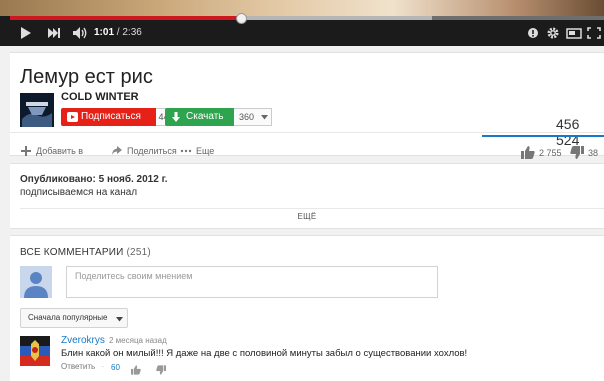  I want to click on default-user-icon, so click(36, 282).